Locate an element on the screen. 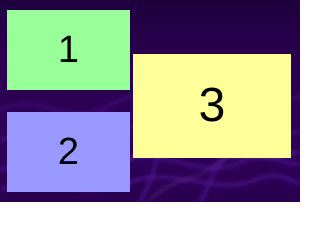  tile-1-label: 1 is located at coordinates (68, 50).